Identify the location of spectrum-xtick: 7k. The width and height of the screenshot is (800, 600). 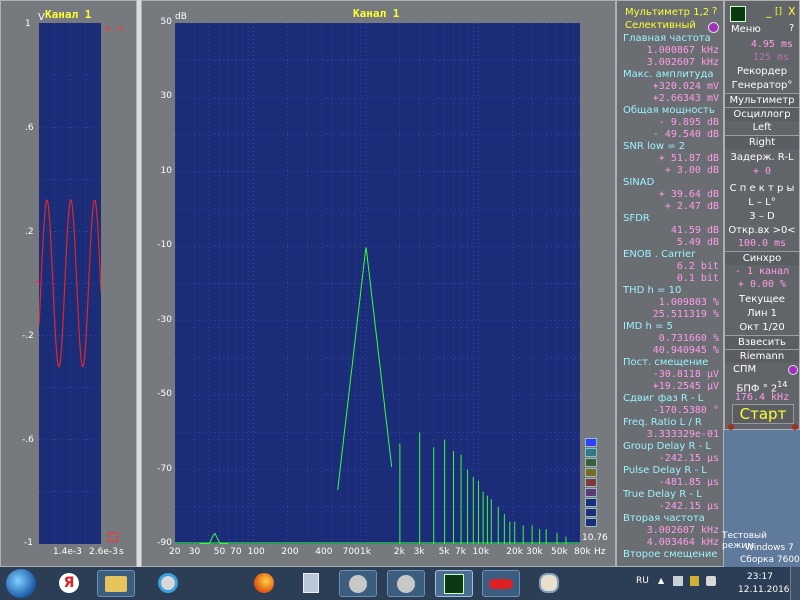
(460, 552).